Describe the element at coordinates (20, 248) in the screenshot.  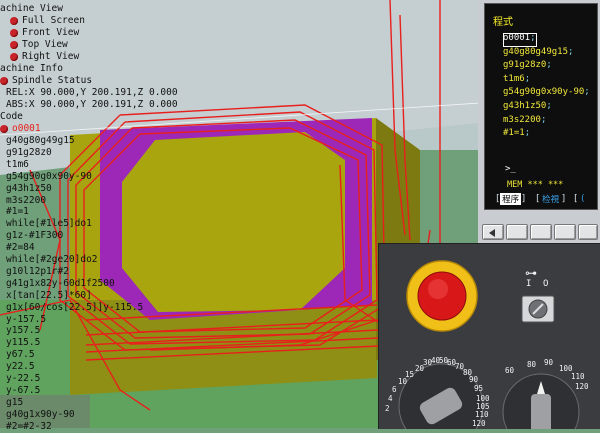
I see `code-line: #2=84` at that location.